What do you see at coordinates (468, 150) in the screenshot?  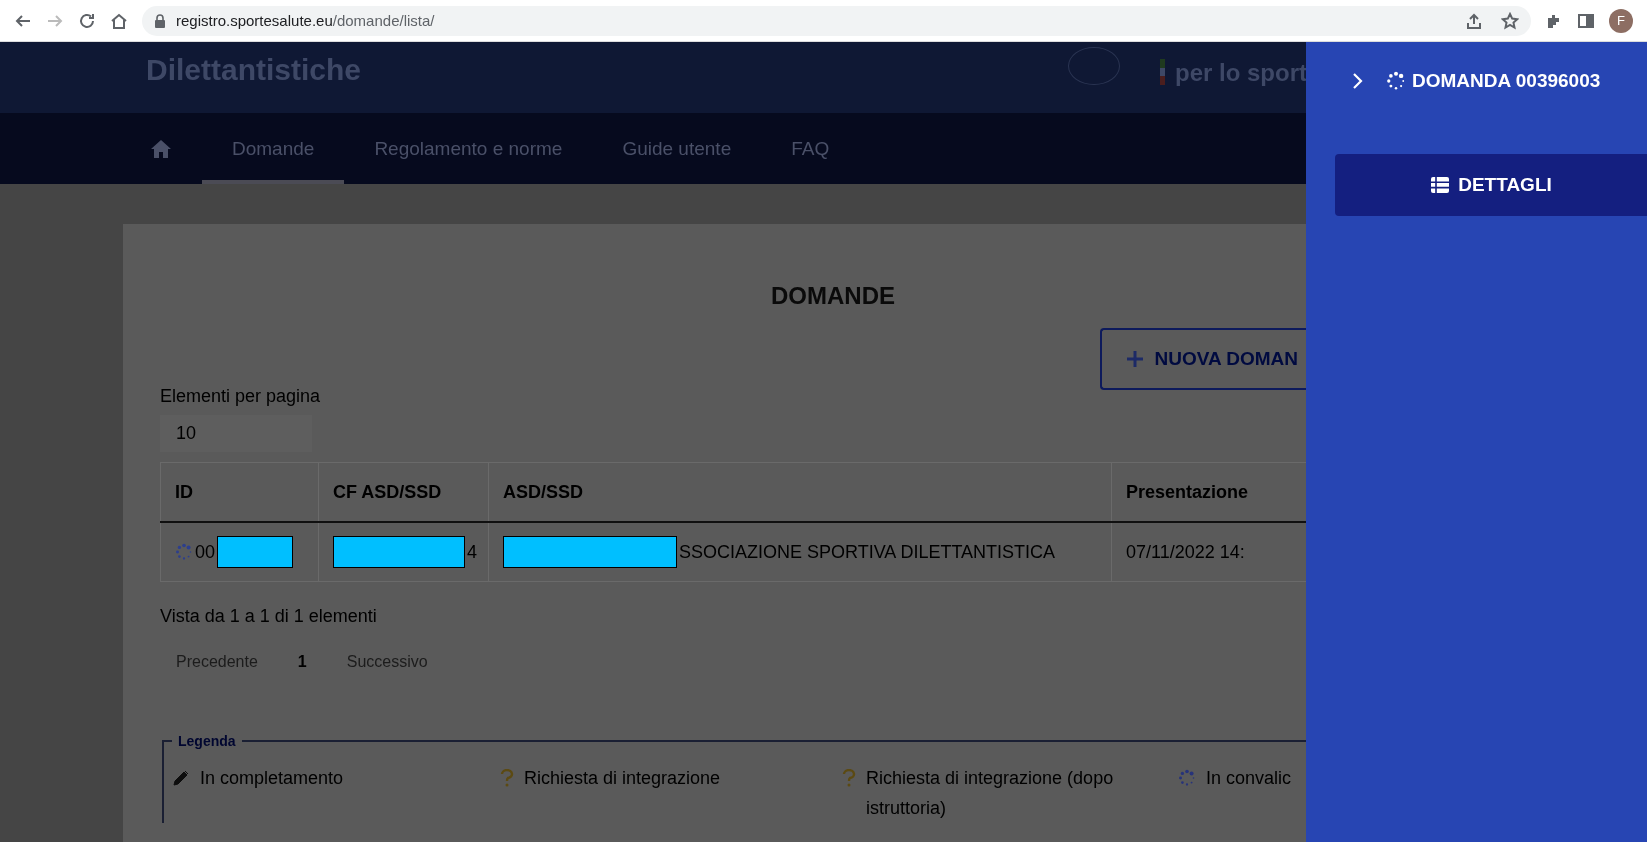 I see `nav-tab: Regolamento e norme` at bounding box center [468, 150].